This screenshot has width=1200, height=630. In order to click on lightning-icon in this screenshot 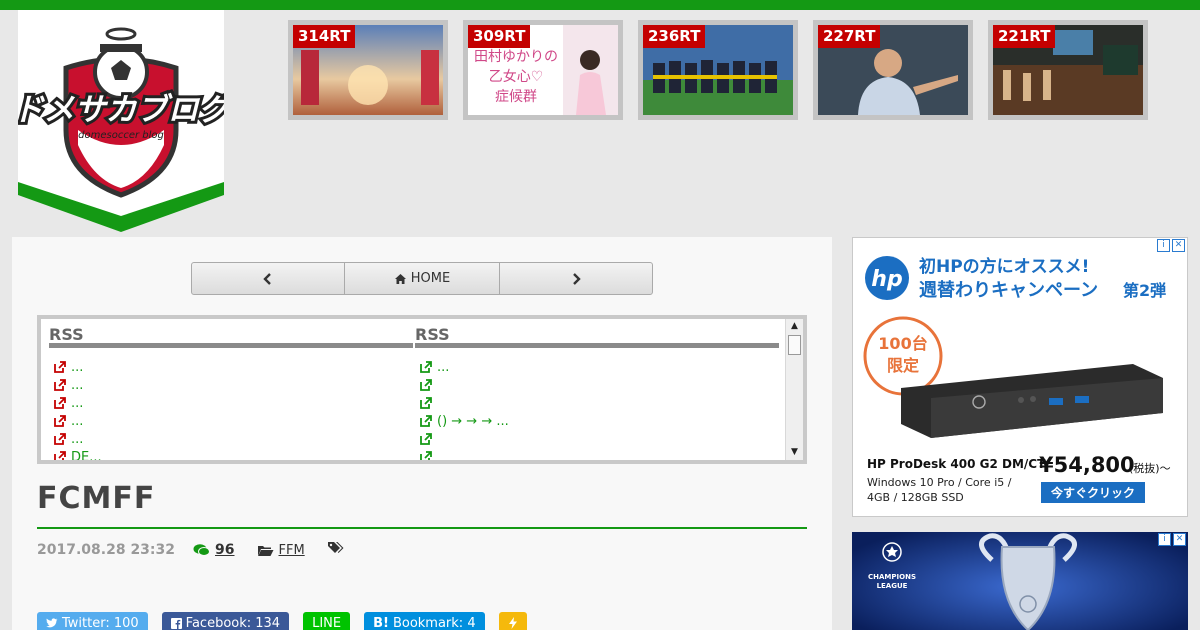, I will do `click(512, 623)`.